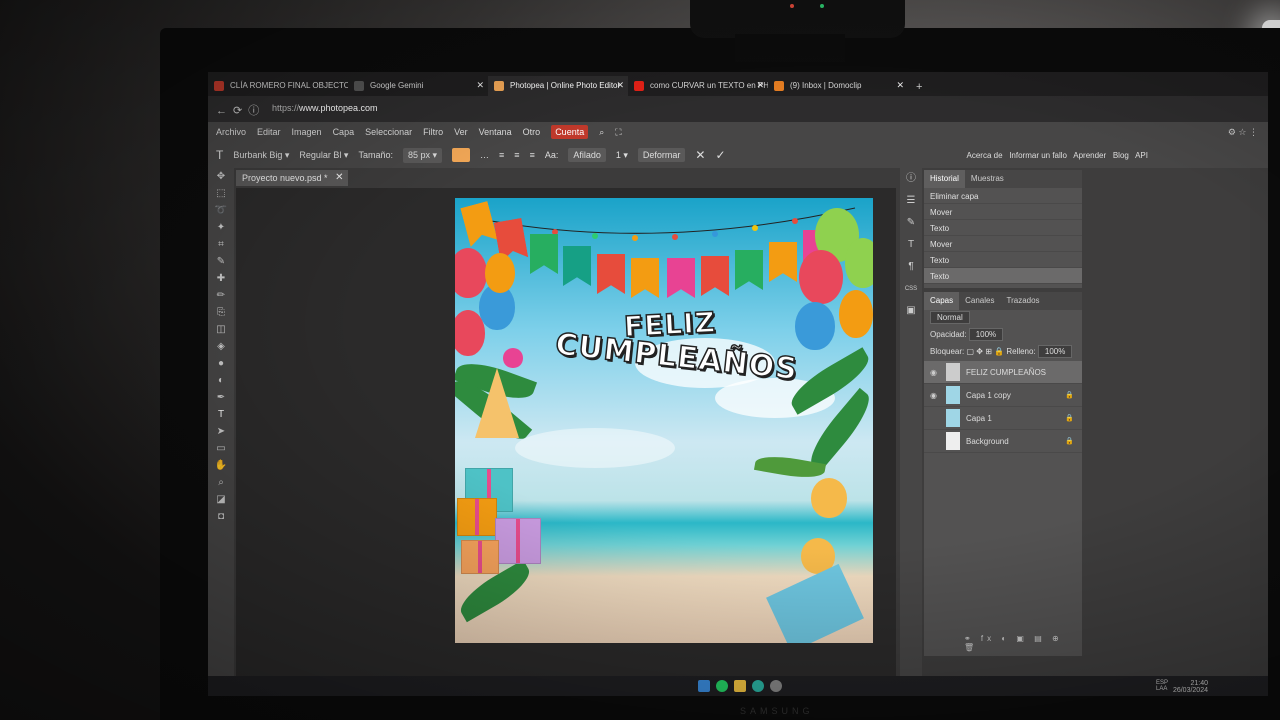 Image resolution: width=1280 pixels, height=720 pixels. I want to click on align-right-icon: ≡, so click(532, 155).